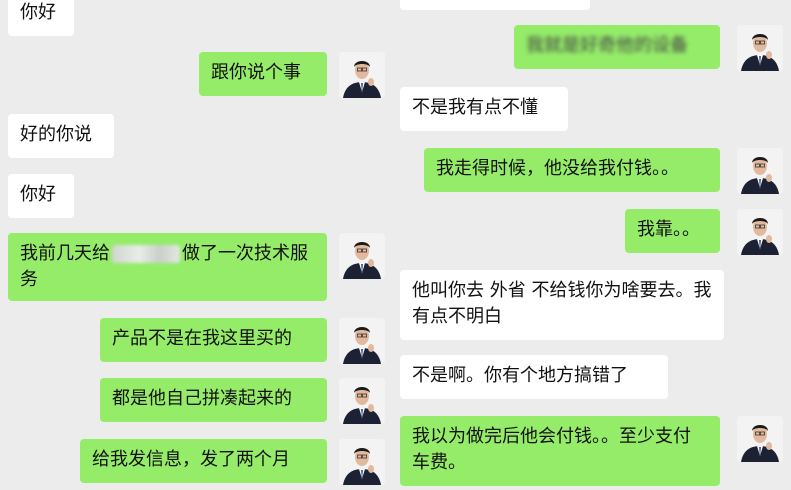 The image size is (791, 490). What do you see at coordinates (520, 375) in the screenshot?
I see `message-text: 不是啊。你有个地方搞错了` at bounding box center [520, 375].